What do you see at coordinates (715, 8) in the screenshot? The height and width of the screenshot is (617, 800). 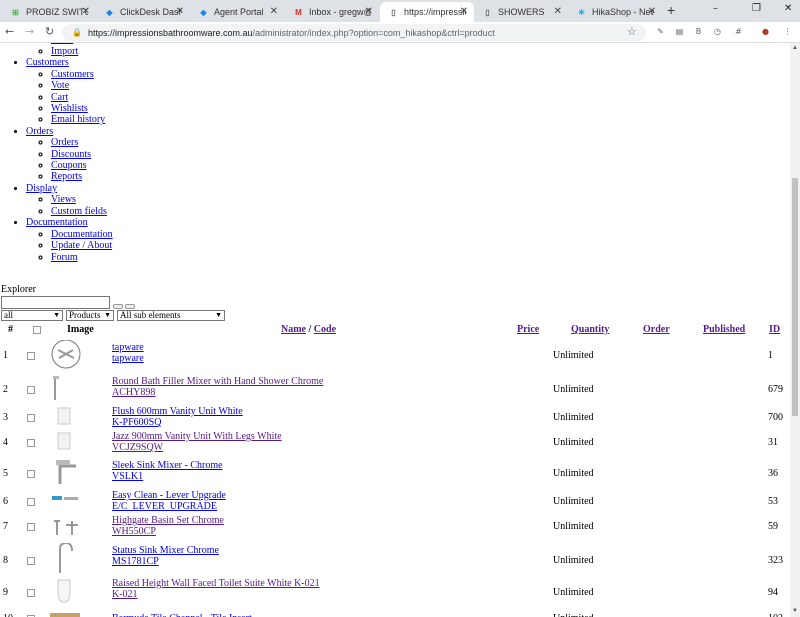 I see `minimize-icon: –` at bounding box center [715, 8].